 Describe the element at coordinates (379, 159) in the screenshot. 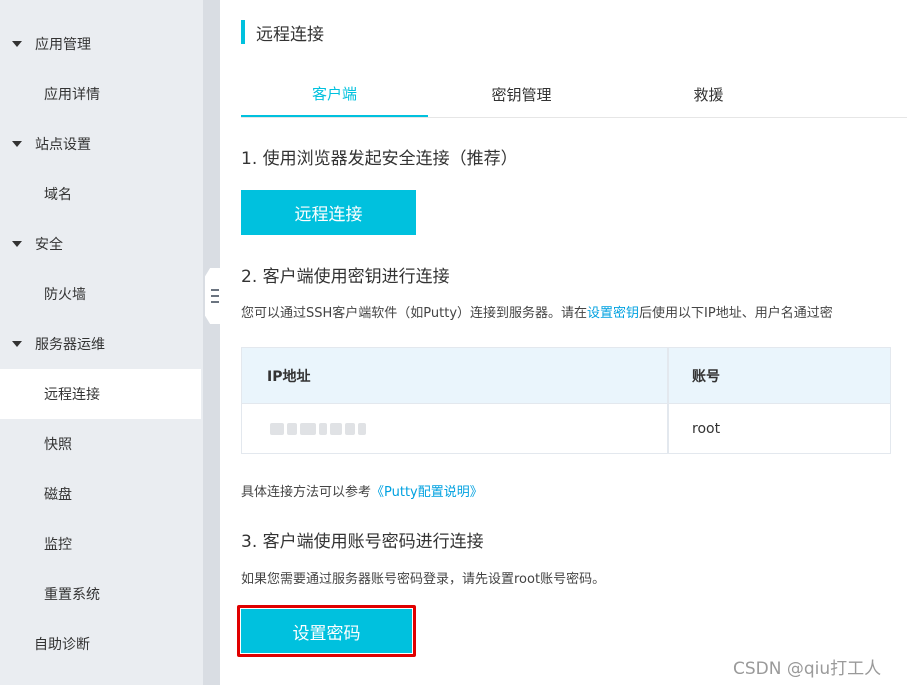

I see `section1-heading: 1. 使用浏览器发起安全连接（推荐）` at that location.